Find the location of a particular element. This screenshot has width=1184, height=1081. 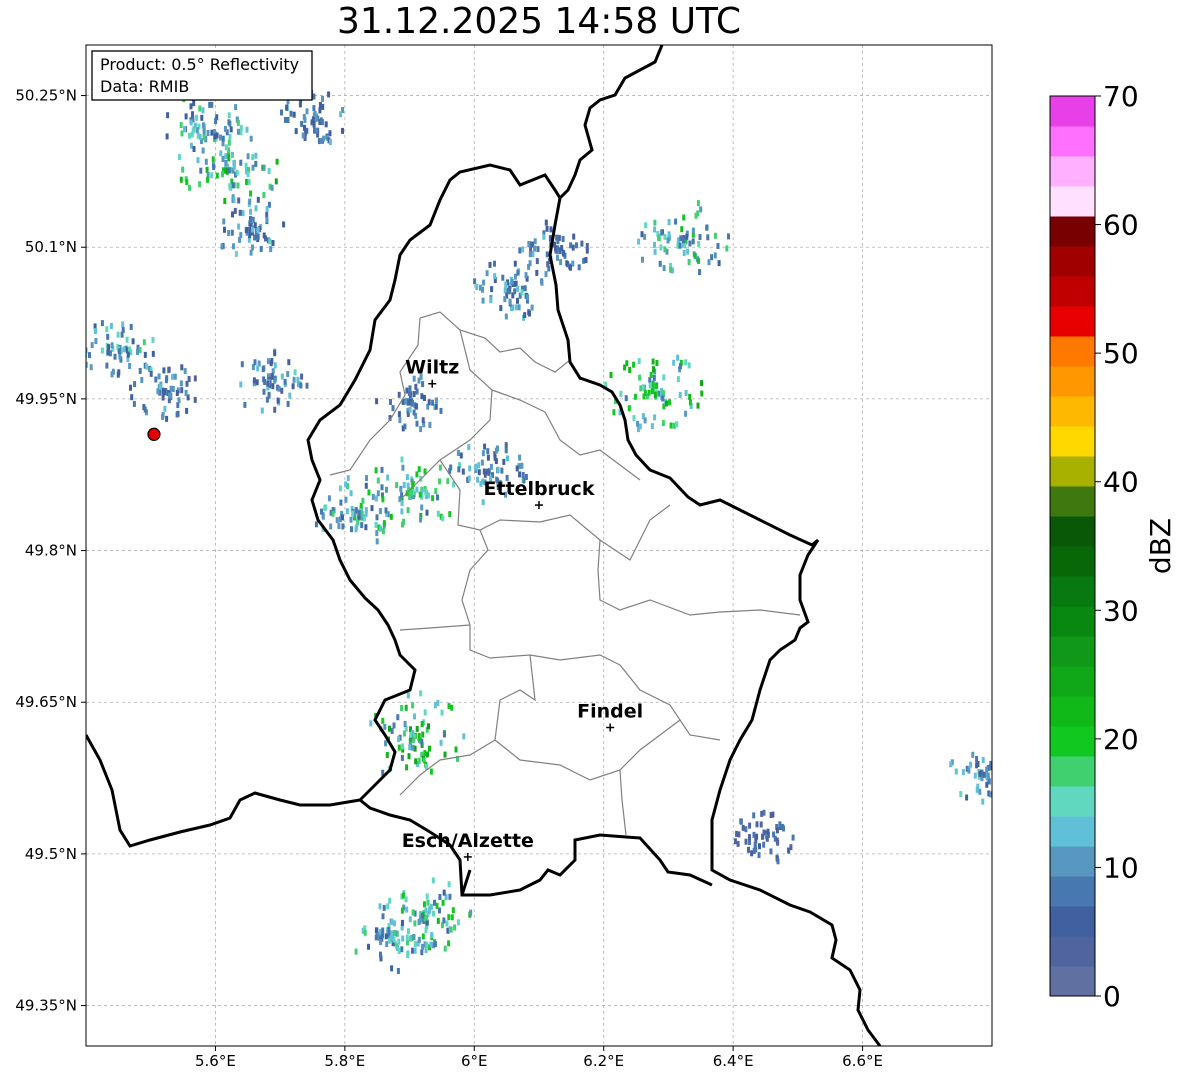

lat-tick-label: 49.8°N is located at coordinates (51, 551).